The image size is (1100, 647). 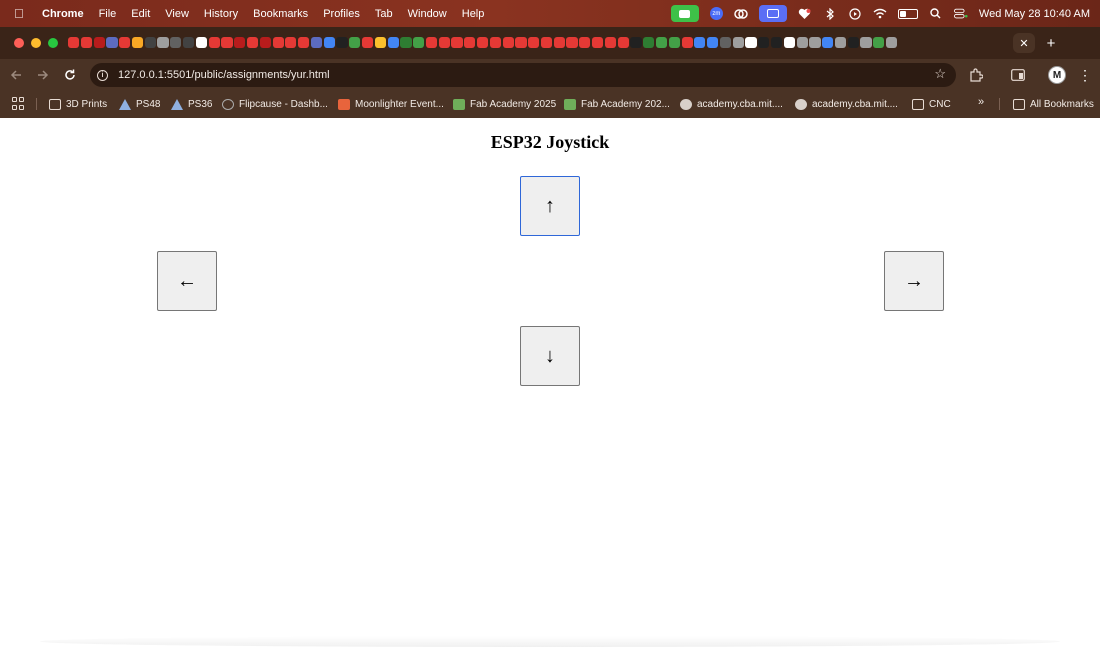 What do you see at coordinates (684, 13) in the screenshot?
I see `facetime-icon` at bounding box center [684, 13].